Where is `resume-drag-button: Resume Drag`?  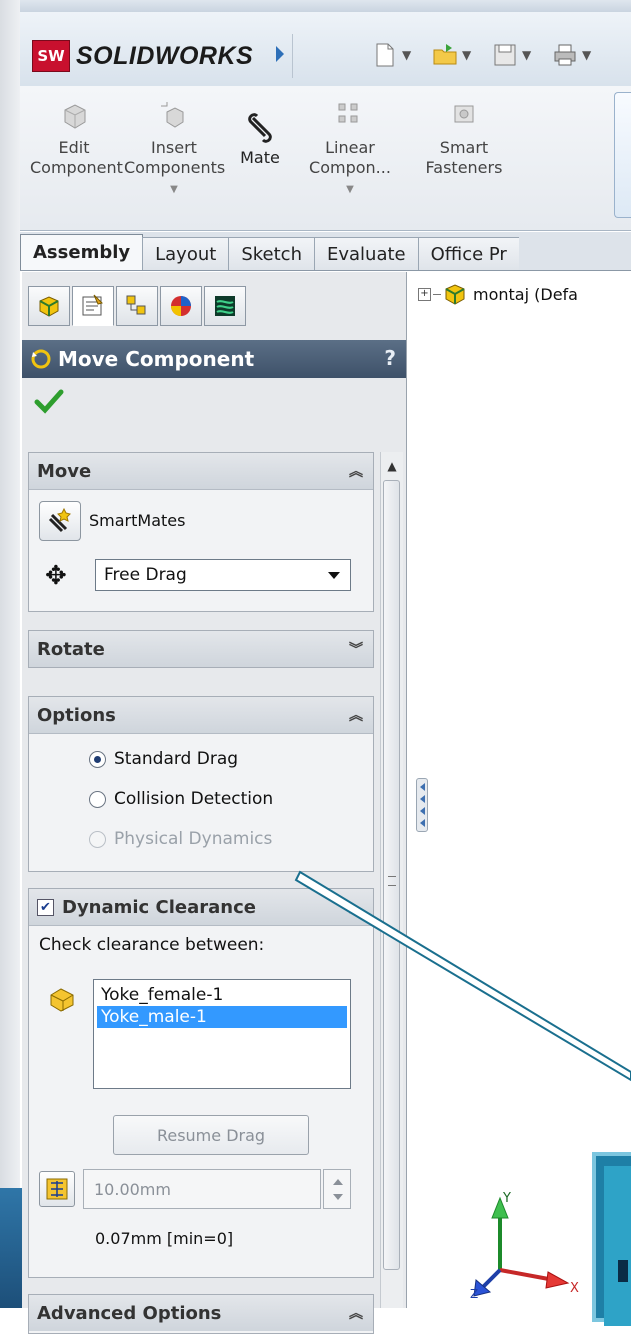
resume-drag-button: Resume Drag is located at coordinates (211, 1135).